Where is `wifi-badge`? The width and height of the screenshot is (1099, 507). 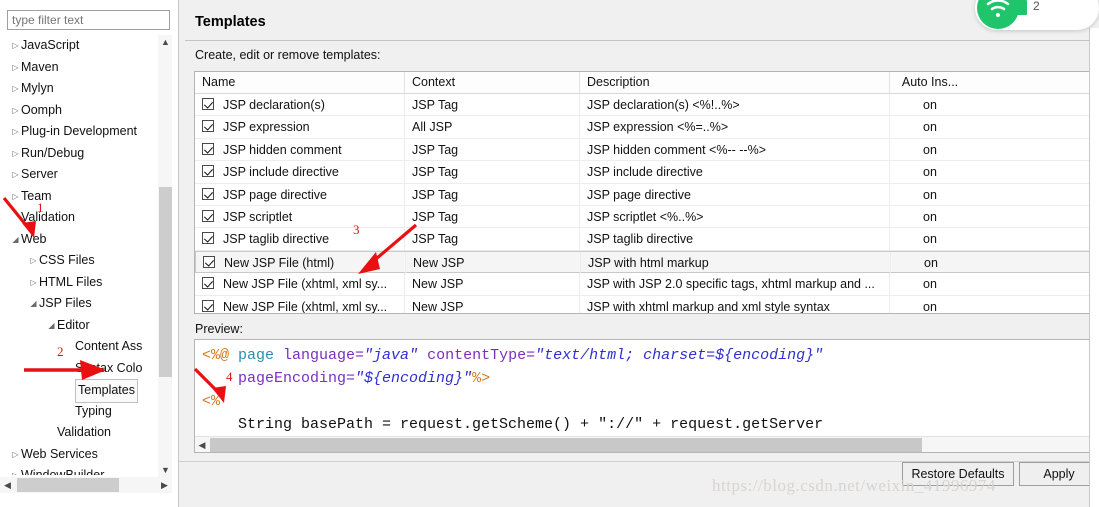 wifi-badge is located at coordinates (998, 14).